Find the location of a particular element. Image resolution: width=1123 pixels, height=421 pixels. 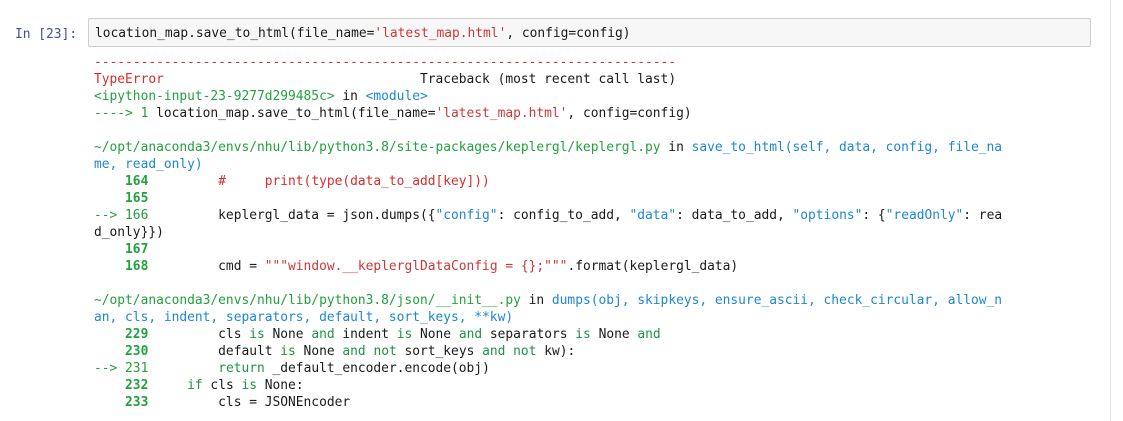

traceback-token: 'latest_map.html' is located at coordinates (501, 113).